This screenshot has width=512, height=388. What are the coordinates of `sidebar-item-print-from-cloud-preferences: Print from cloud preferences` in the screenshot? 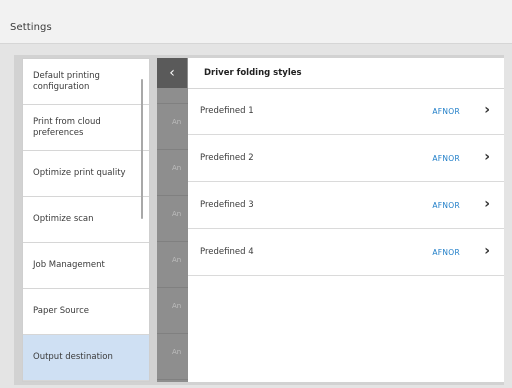 It's located at (86, 128).